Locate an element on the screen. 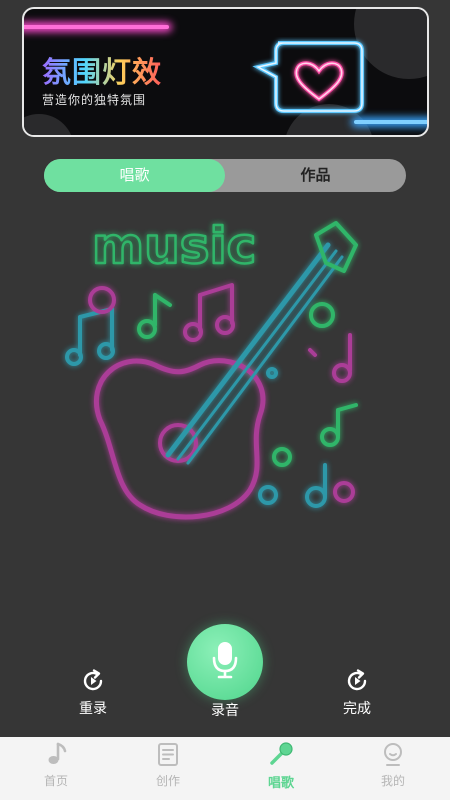 Image resolution: width=450 pixels, height=800 pixels. redo-icon is located at coordinates (93, 680).